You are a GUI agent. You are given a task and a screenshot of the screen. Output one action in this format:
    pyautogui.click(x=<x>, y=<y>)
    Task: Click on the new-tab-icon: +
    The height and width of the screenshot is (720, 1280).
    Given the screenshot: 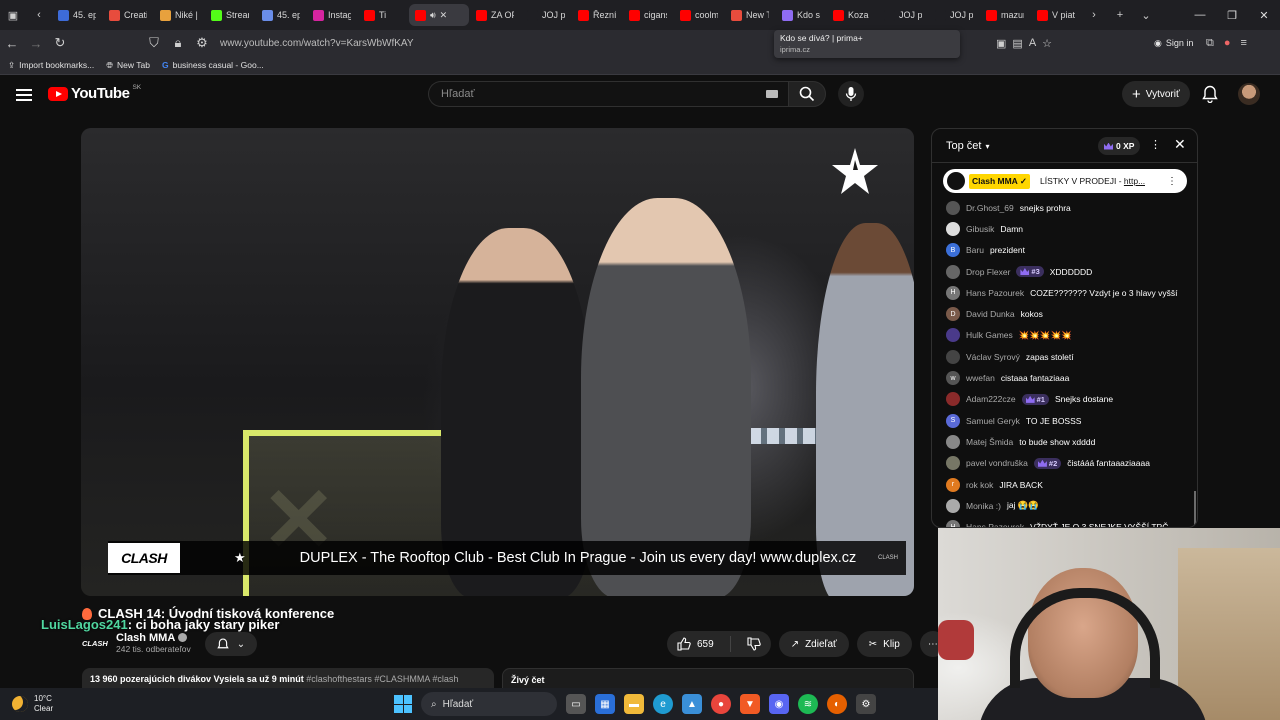 What is the action you would take?
    pyautogui.click(x=1120, y=15)
    